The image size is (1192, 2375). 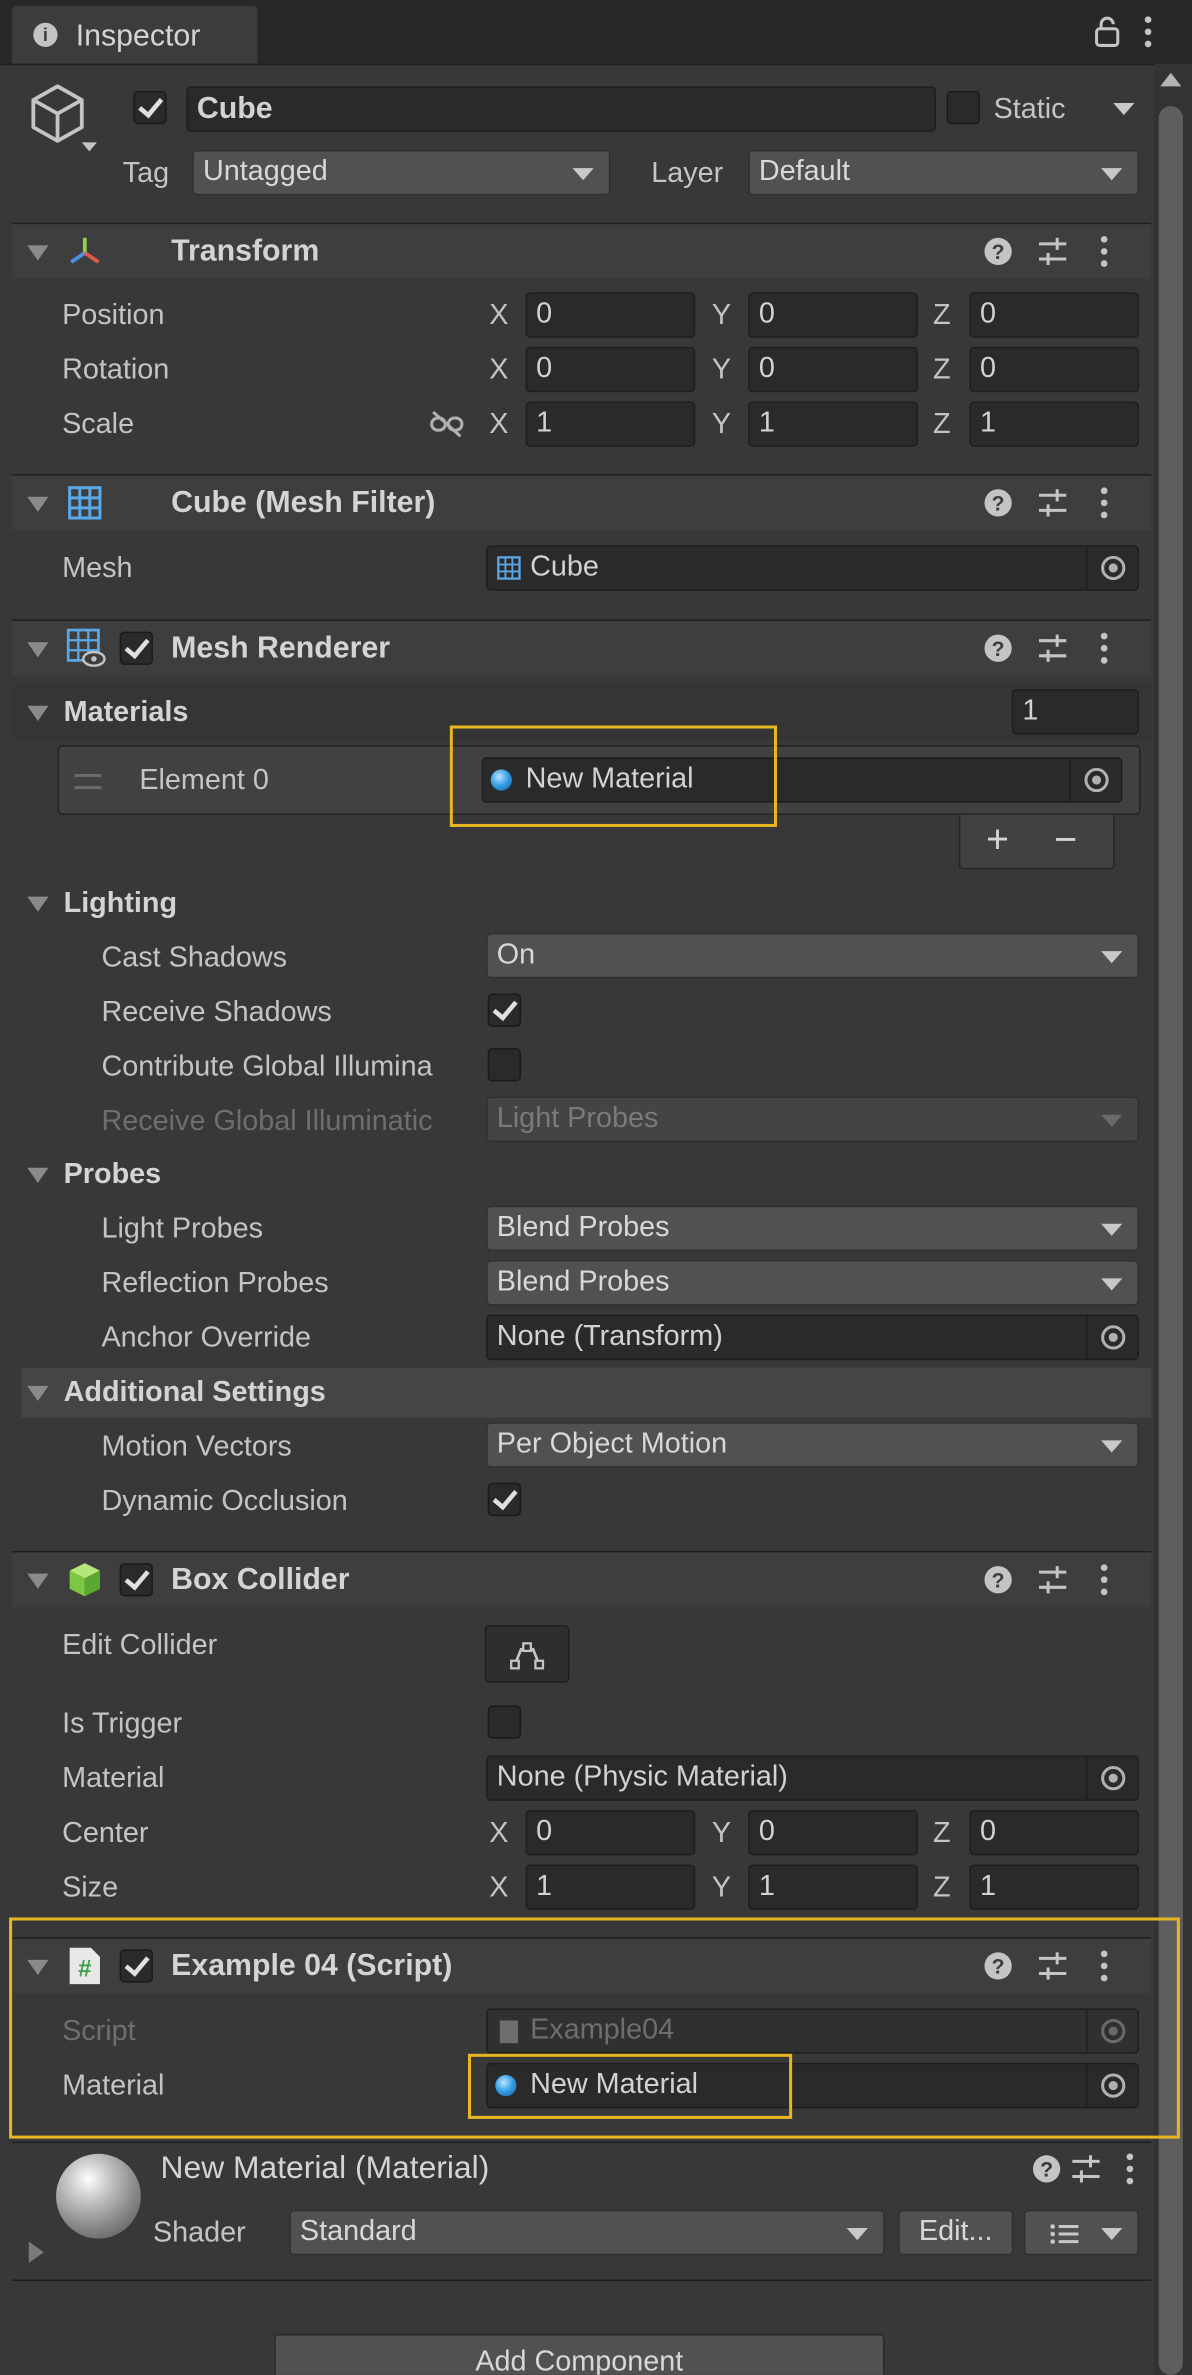 I want to click on tab-menu-icon, so click(x=1148, y=31).